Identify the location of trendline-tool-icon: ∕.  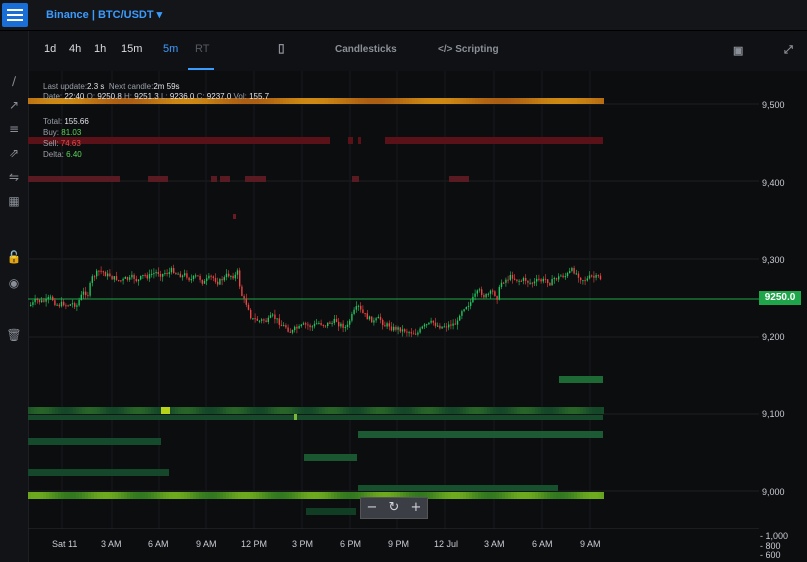
(14, 81).